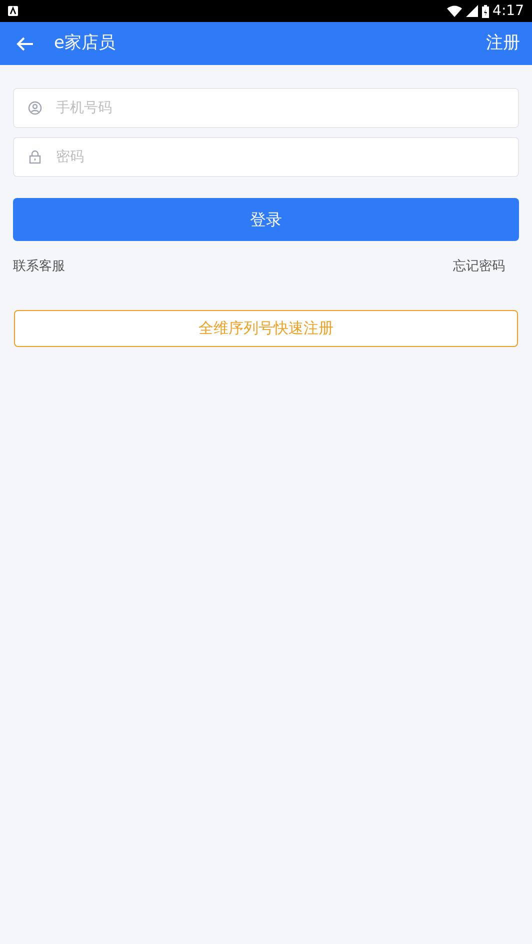 Image resolution: width=532 pixels, height=944 pixels. Describe the element at coordinates (479, 266) in the screenshot. I see `forgot-password-link: 忘记密码` at that location.